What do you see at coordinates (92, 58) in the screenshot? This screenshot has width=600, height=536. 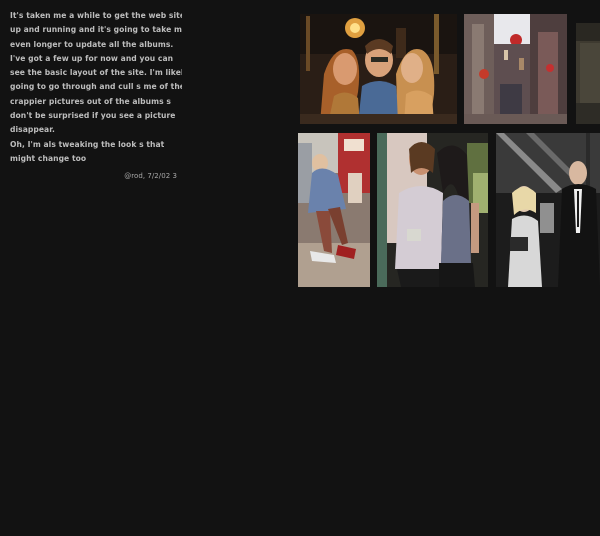 I see `blog-line: I've got a few up for now and you can` at bounding box center [92, 58].